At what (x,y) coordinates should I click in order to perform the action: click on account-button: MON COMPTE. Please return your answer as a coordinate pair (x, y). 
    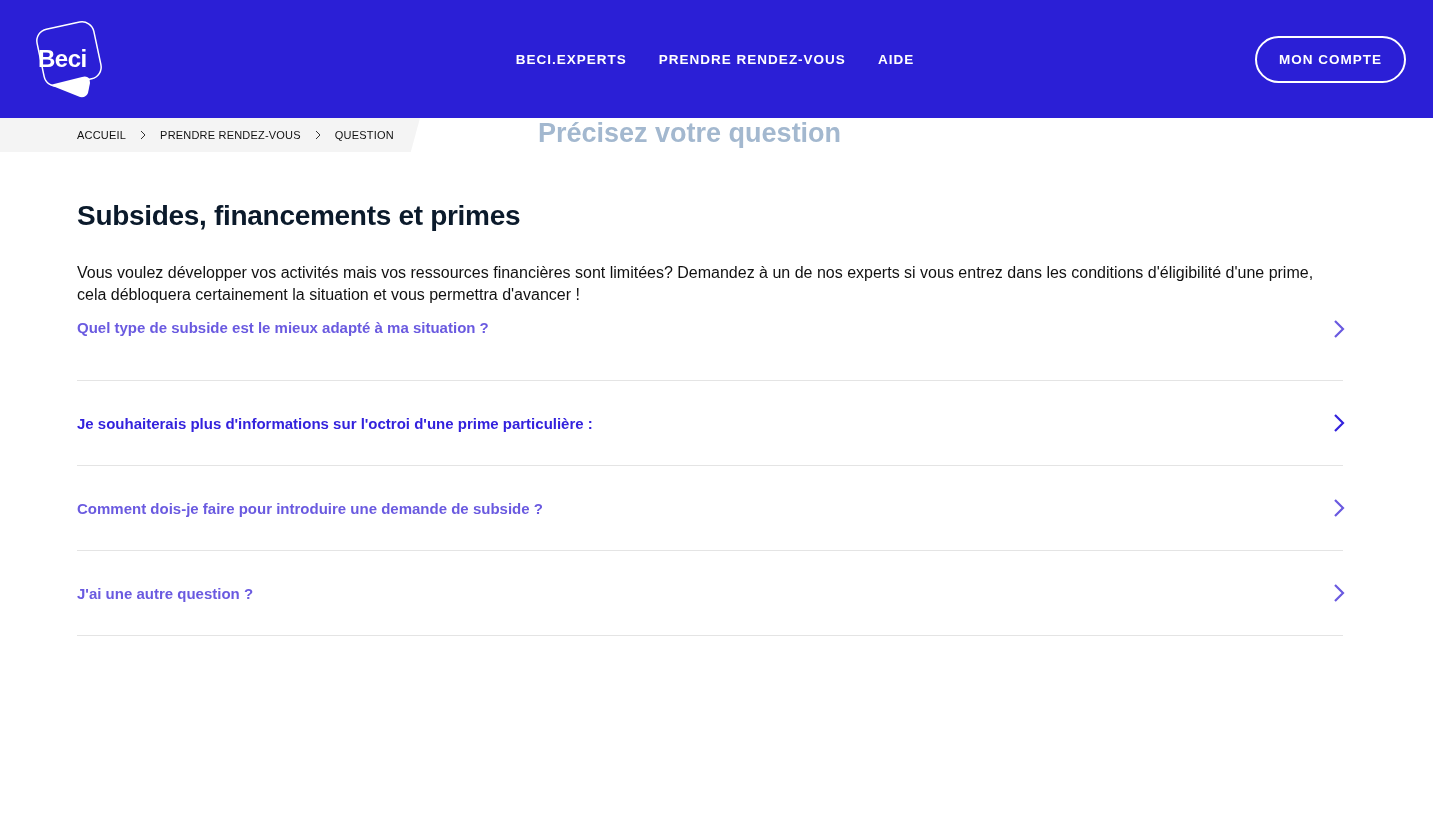
    Looking at the image, I should click on (1330, 59).